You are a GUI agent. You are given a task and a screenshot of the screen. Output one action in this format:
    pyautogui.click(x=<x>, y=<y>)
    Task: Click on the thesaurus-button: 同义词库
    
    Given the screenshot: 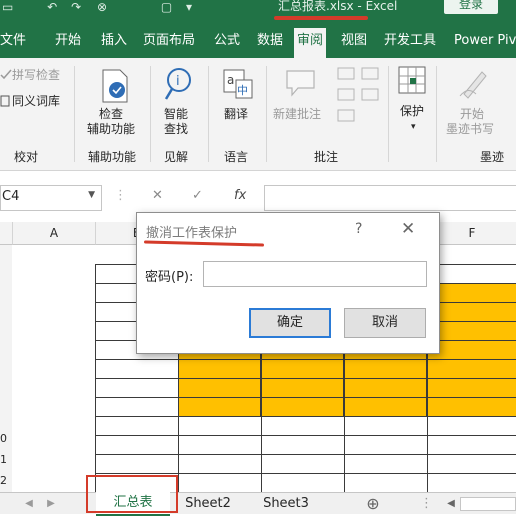 What is the action you would take?
    pyautogui.click(x=36, y=101)
    